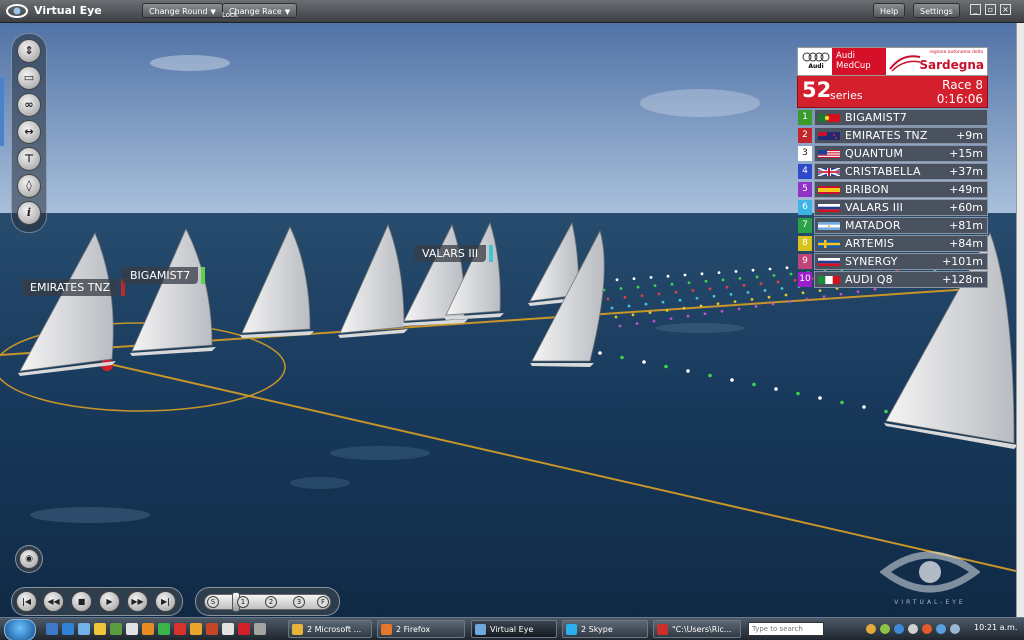 This screenshot has height=640, width=1024. I want to click on distance-behind: +84m, so click(966, 243).